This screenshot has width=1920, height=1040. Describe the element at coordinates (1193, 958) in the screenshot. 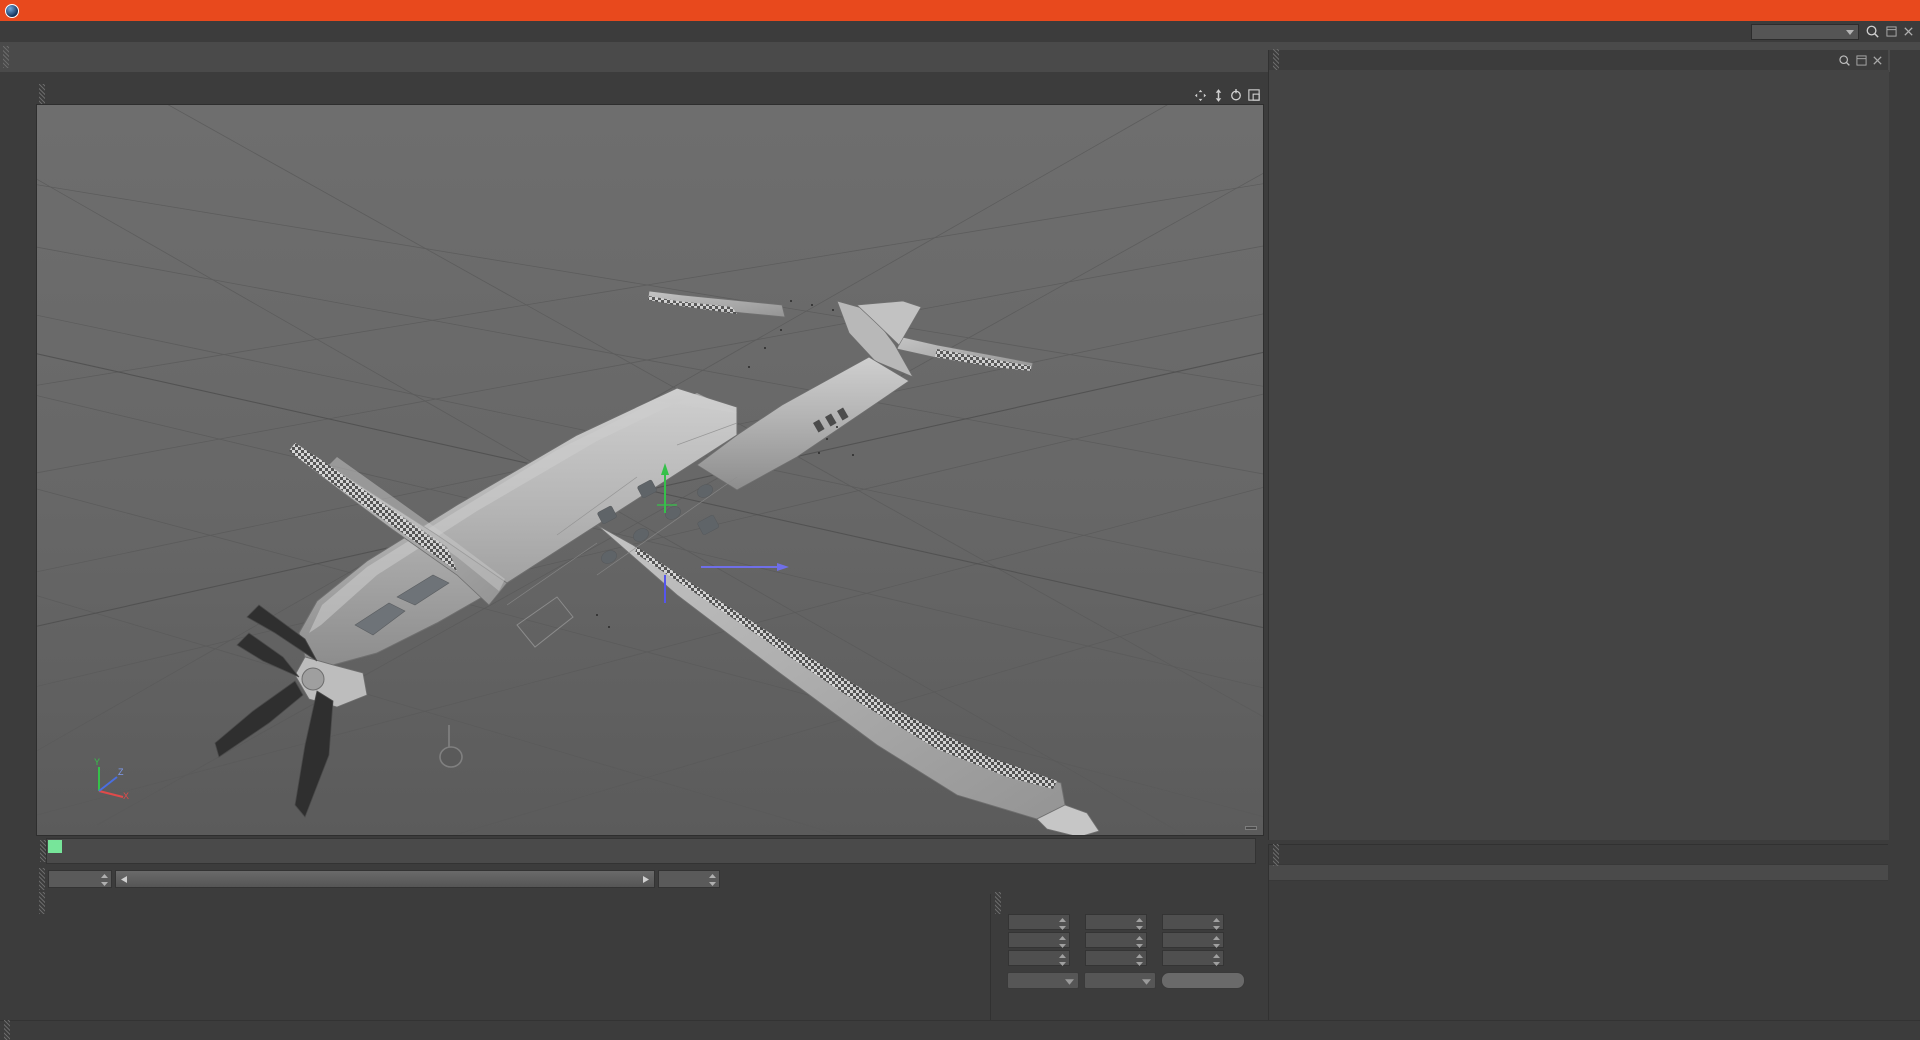

I see `rotation-b-field` at that location.